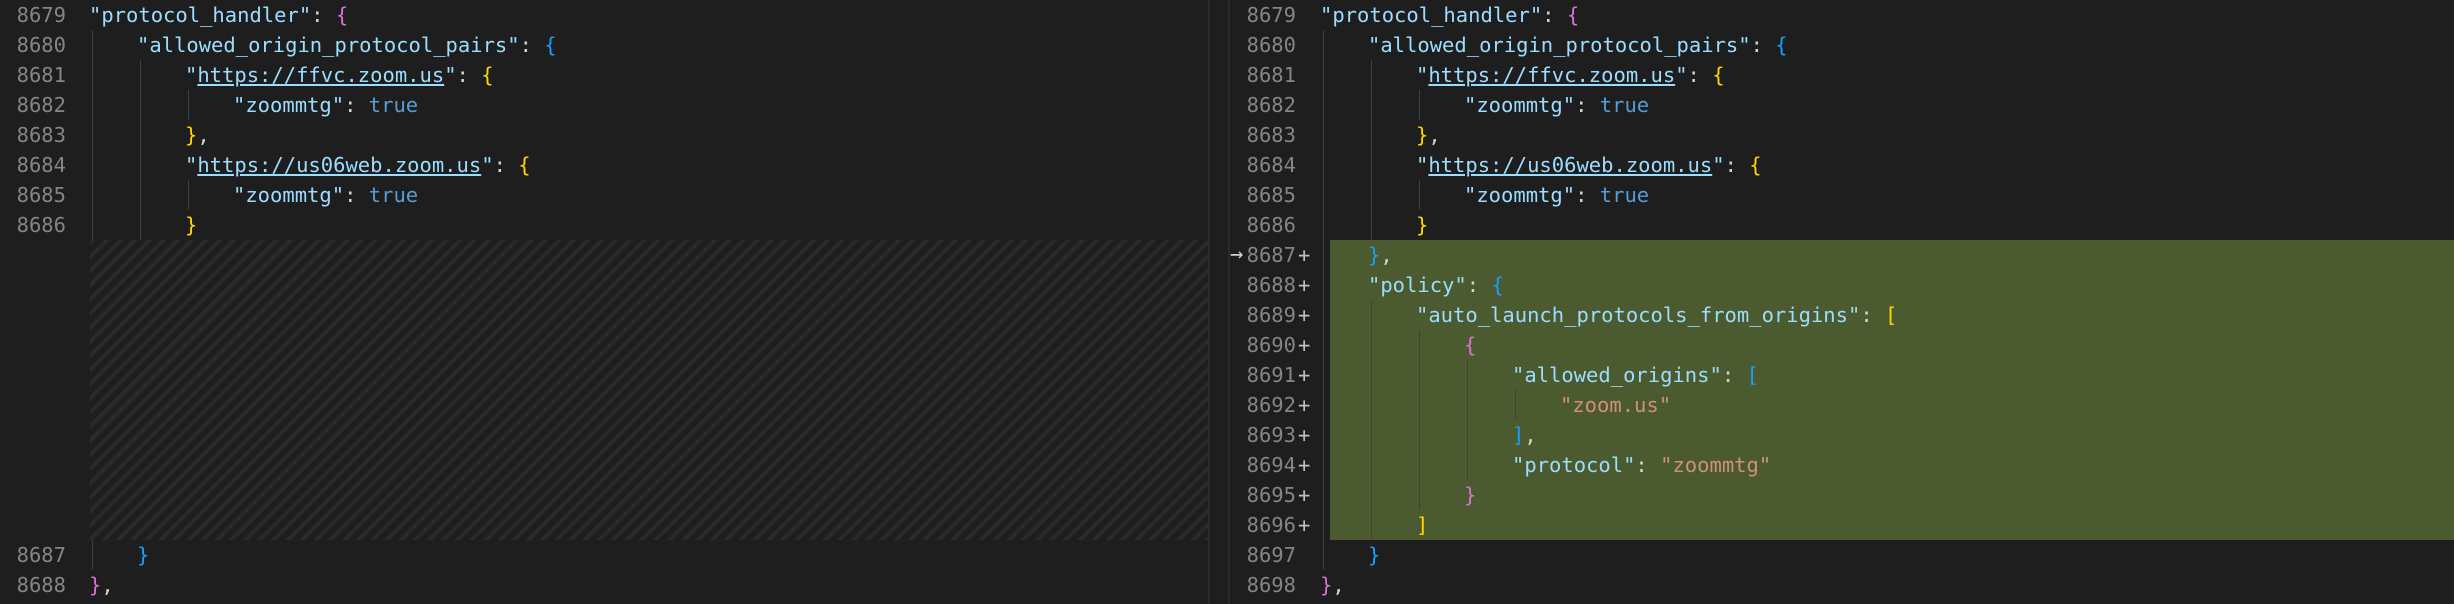 The width and height of the screenshot is (2454, 604). Describe the element at coordinates (1842, 285) in the screenshot. I see `code-line: 8688 + "policy": {` at that location.